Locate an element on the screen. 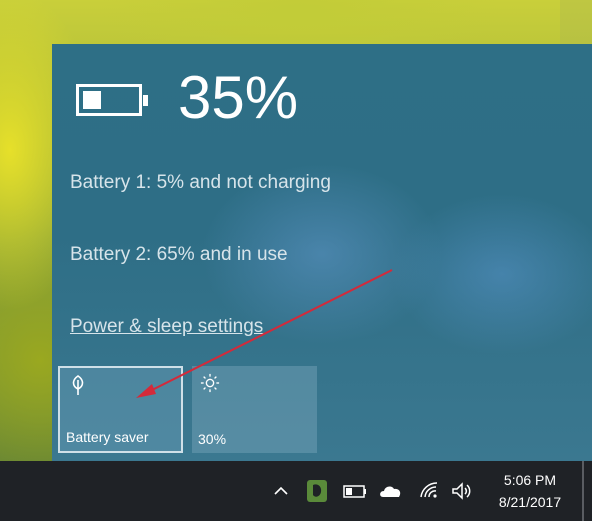  brightness-label: 30% is located at coordinates (212, 439).